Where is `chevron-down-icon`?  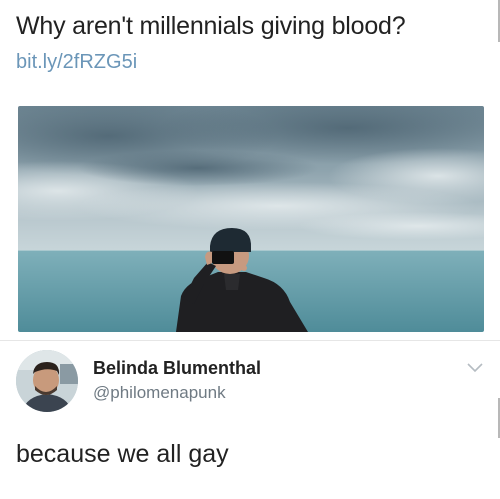 chevron-down-icon is located at coordinates (475, 368).